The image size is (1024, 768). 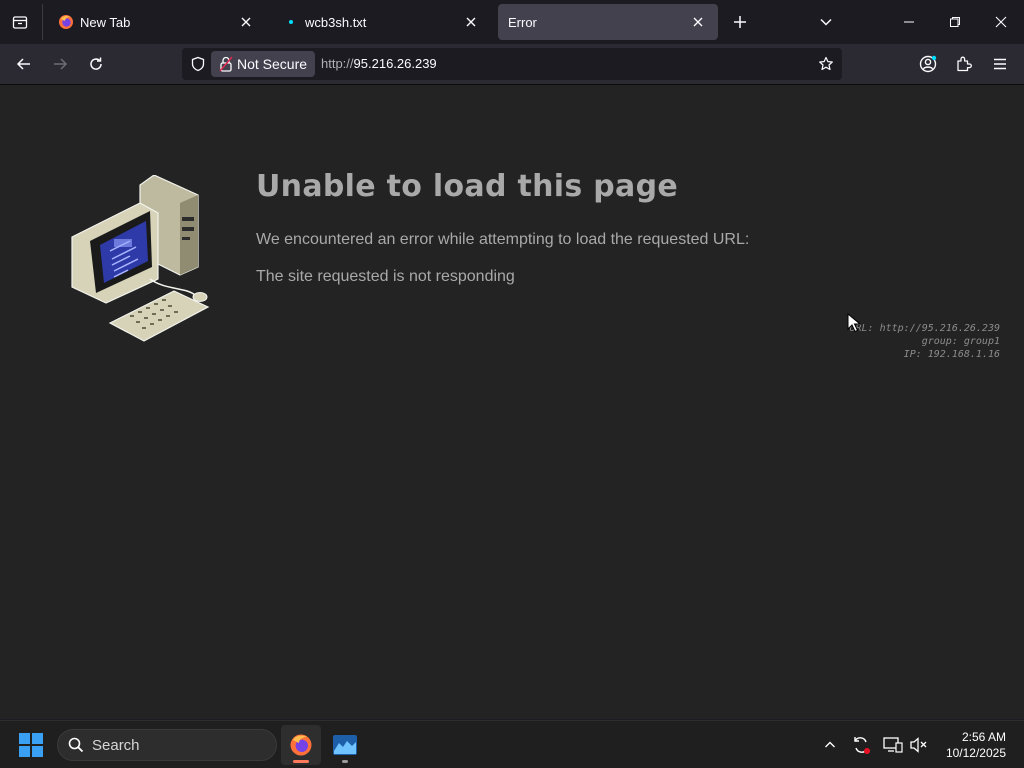 I want to click on speaker-muted-icon, so click(x=918, y=745).